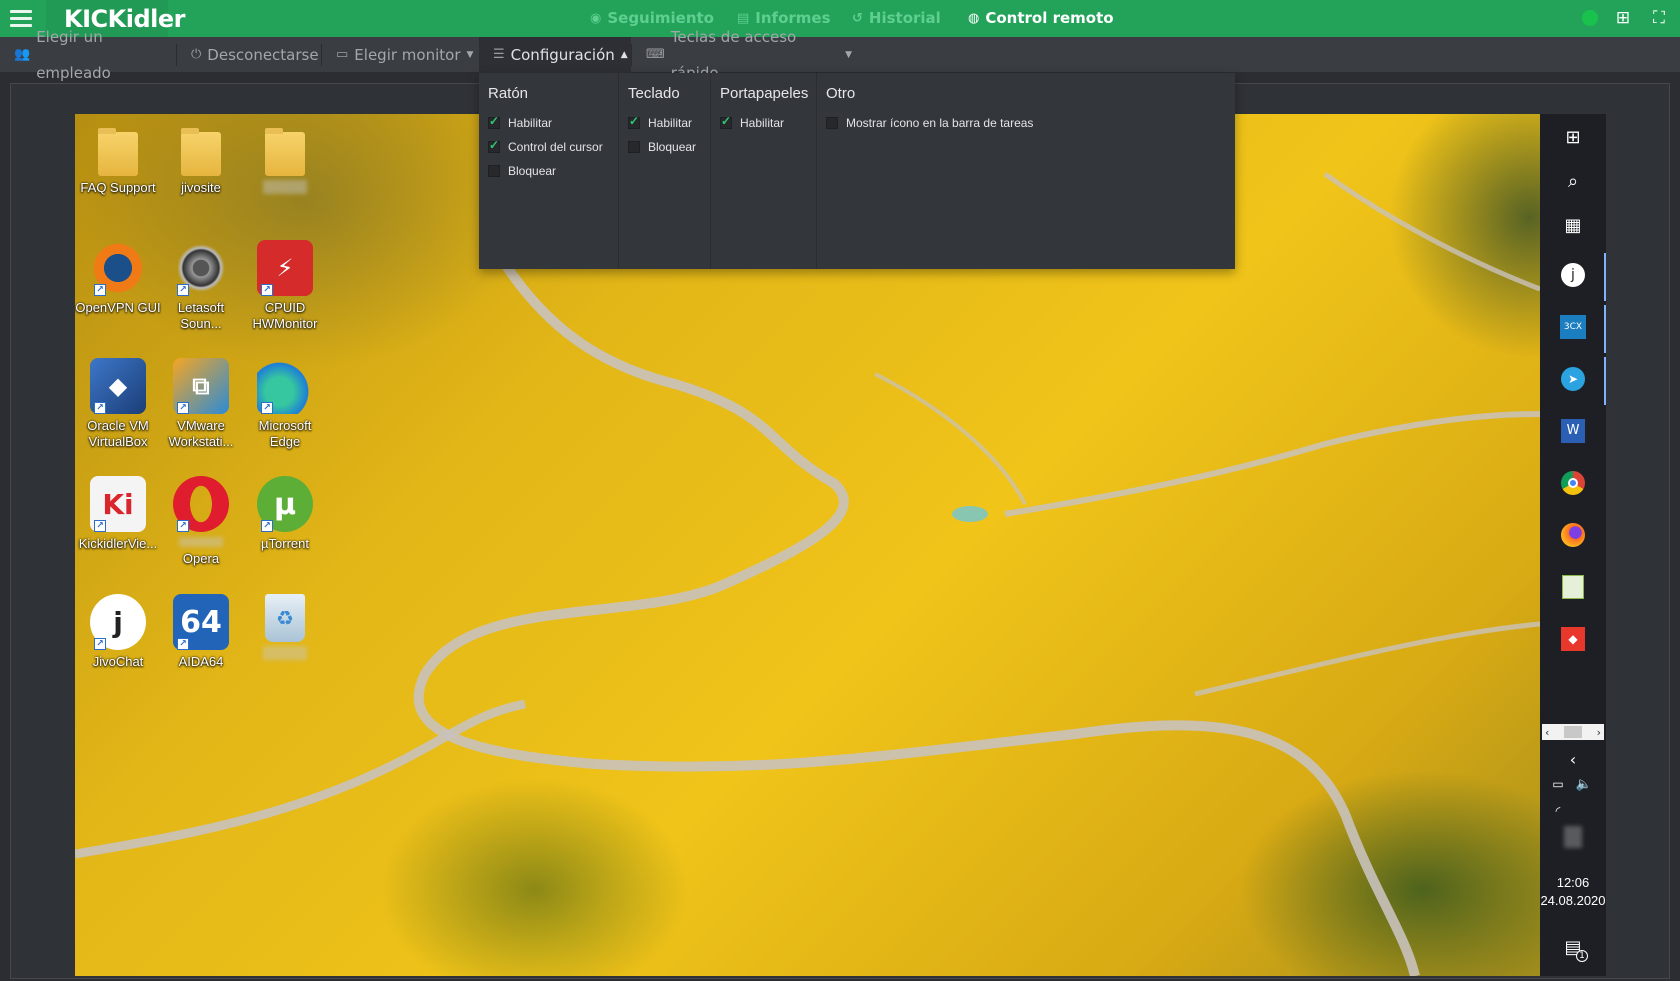  What do you see at coordinates (665, 147) in the screenshot?
I see `keyboard-lock-checkbox: Bloquear` at bounding box center [665, 147].